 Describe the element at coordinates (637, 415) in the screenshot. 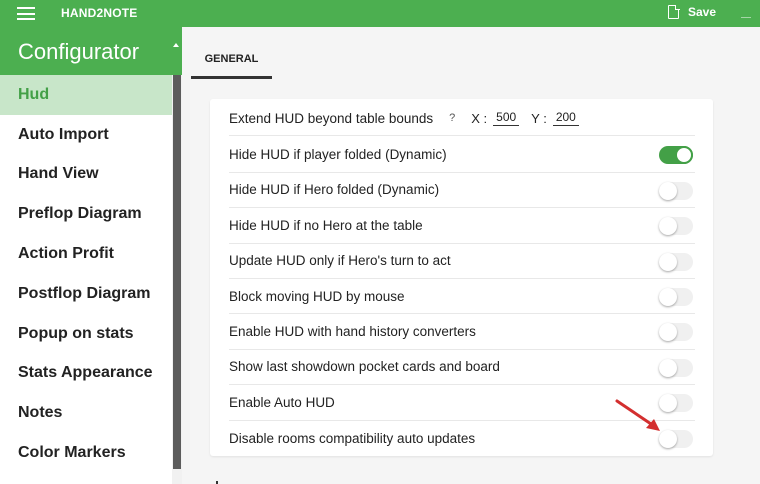

I see `red-arrow-annotation` at that location.